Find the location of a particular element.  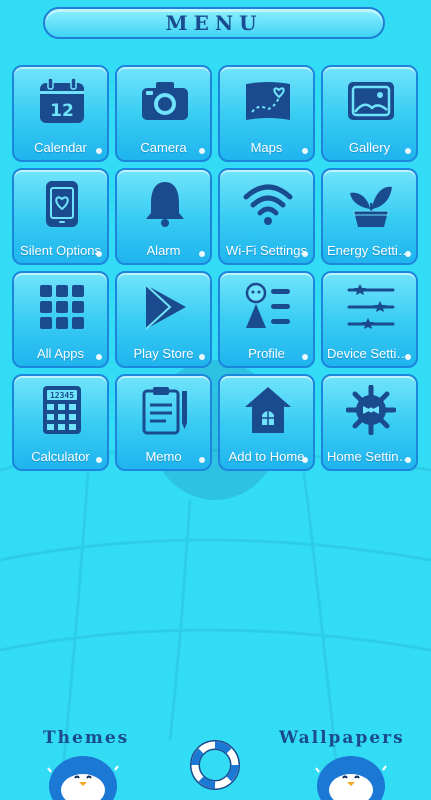

memo-icon is located at coordinates (164, 411).